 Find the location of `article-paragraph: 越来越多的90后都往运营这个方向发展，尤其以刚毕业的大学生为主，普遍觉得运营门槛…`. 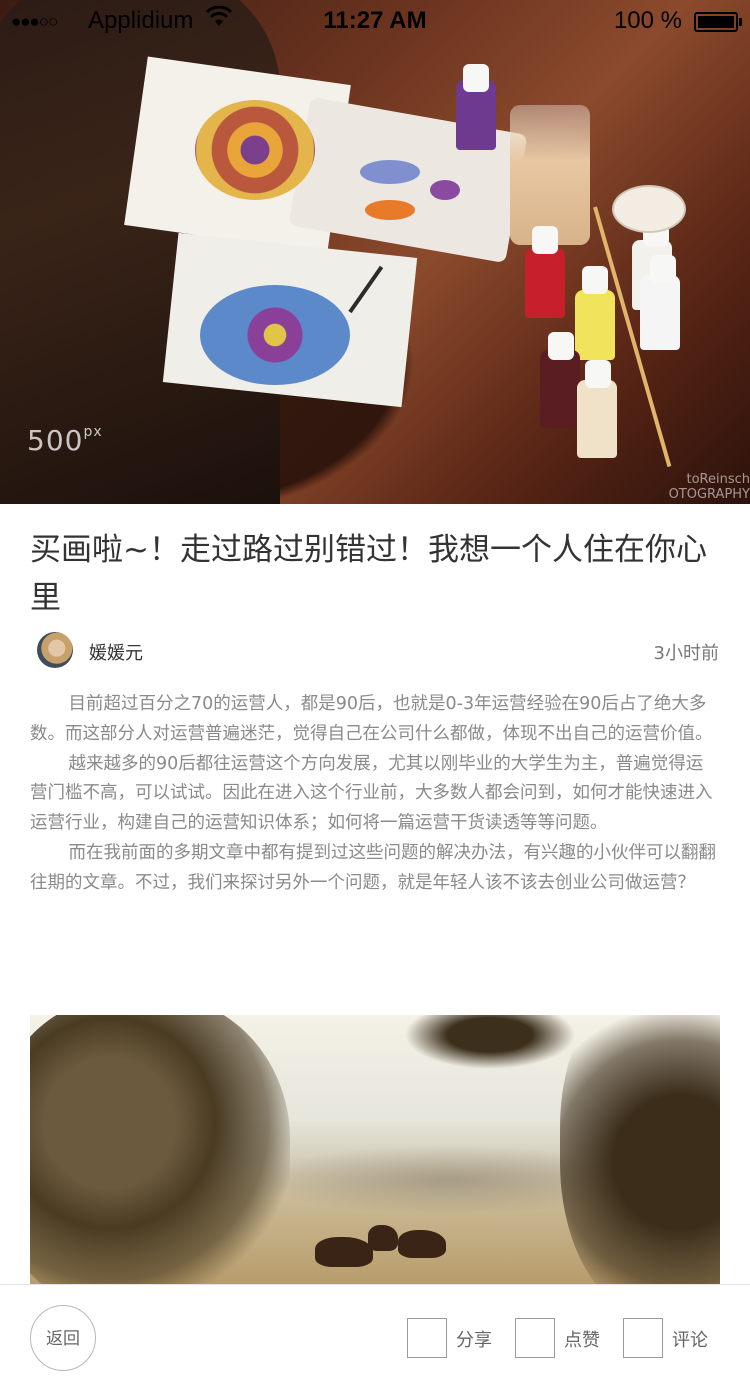

article-paragraph: 越来越多的90后都往运营这个方向发展，尤其以刚毕业的大学生为主，普遍觉得运营门槛… is located at coordinates (371, 793).